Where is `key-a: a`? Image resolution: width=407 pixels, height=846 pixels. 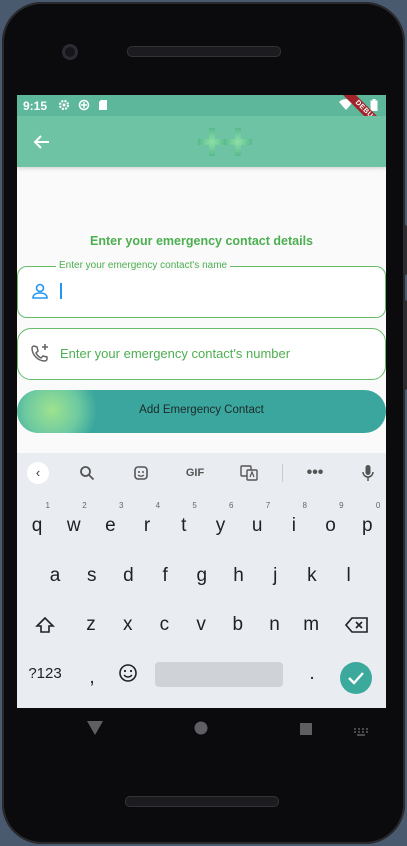
key-a: a is located at coordinates (55, 576).